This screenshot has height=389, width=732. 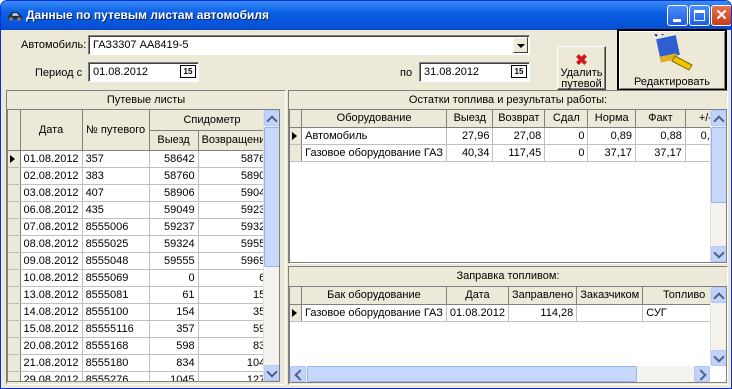 What do you see at coordinates (702, 374) in the screenshot?
I see `scroll-right-icon` at bounding box center [702, 374].